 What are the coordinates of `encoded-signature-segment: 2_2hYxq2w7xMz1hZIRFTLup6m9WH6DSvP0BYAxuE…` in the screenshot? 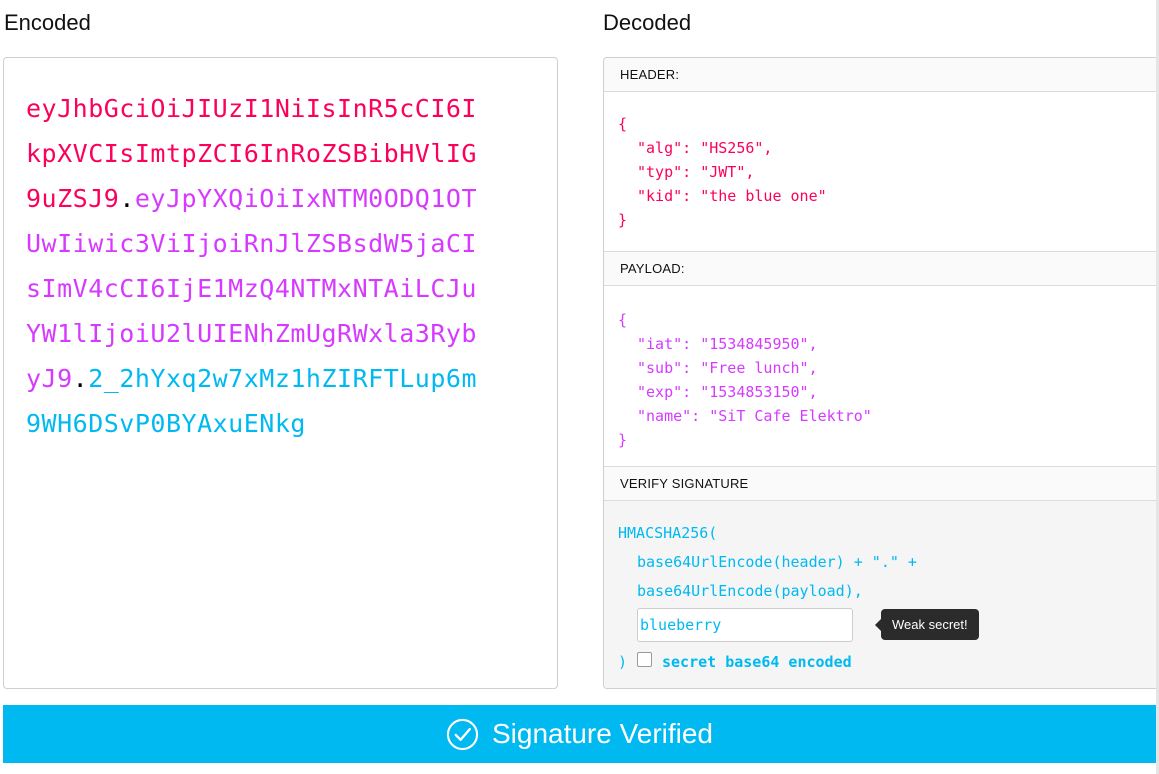 It's located at (252, 401).